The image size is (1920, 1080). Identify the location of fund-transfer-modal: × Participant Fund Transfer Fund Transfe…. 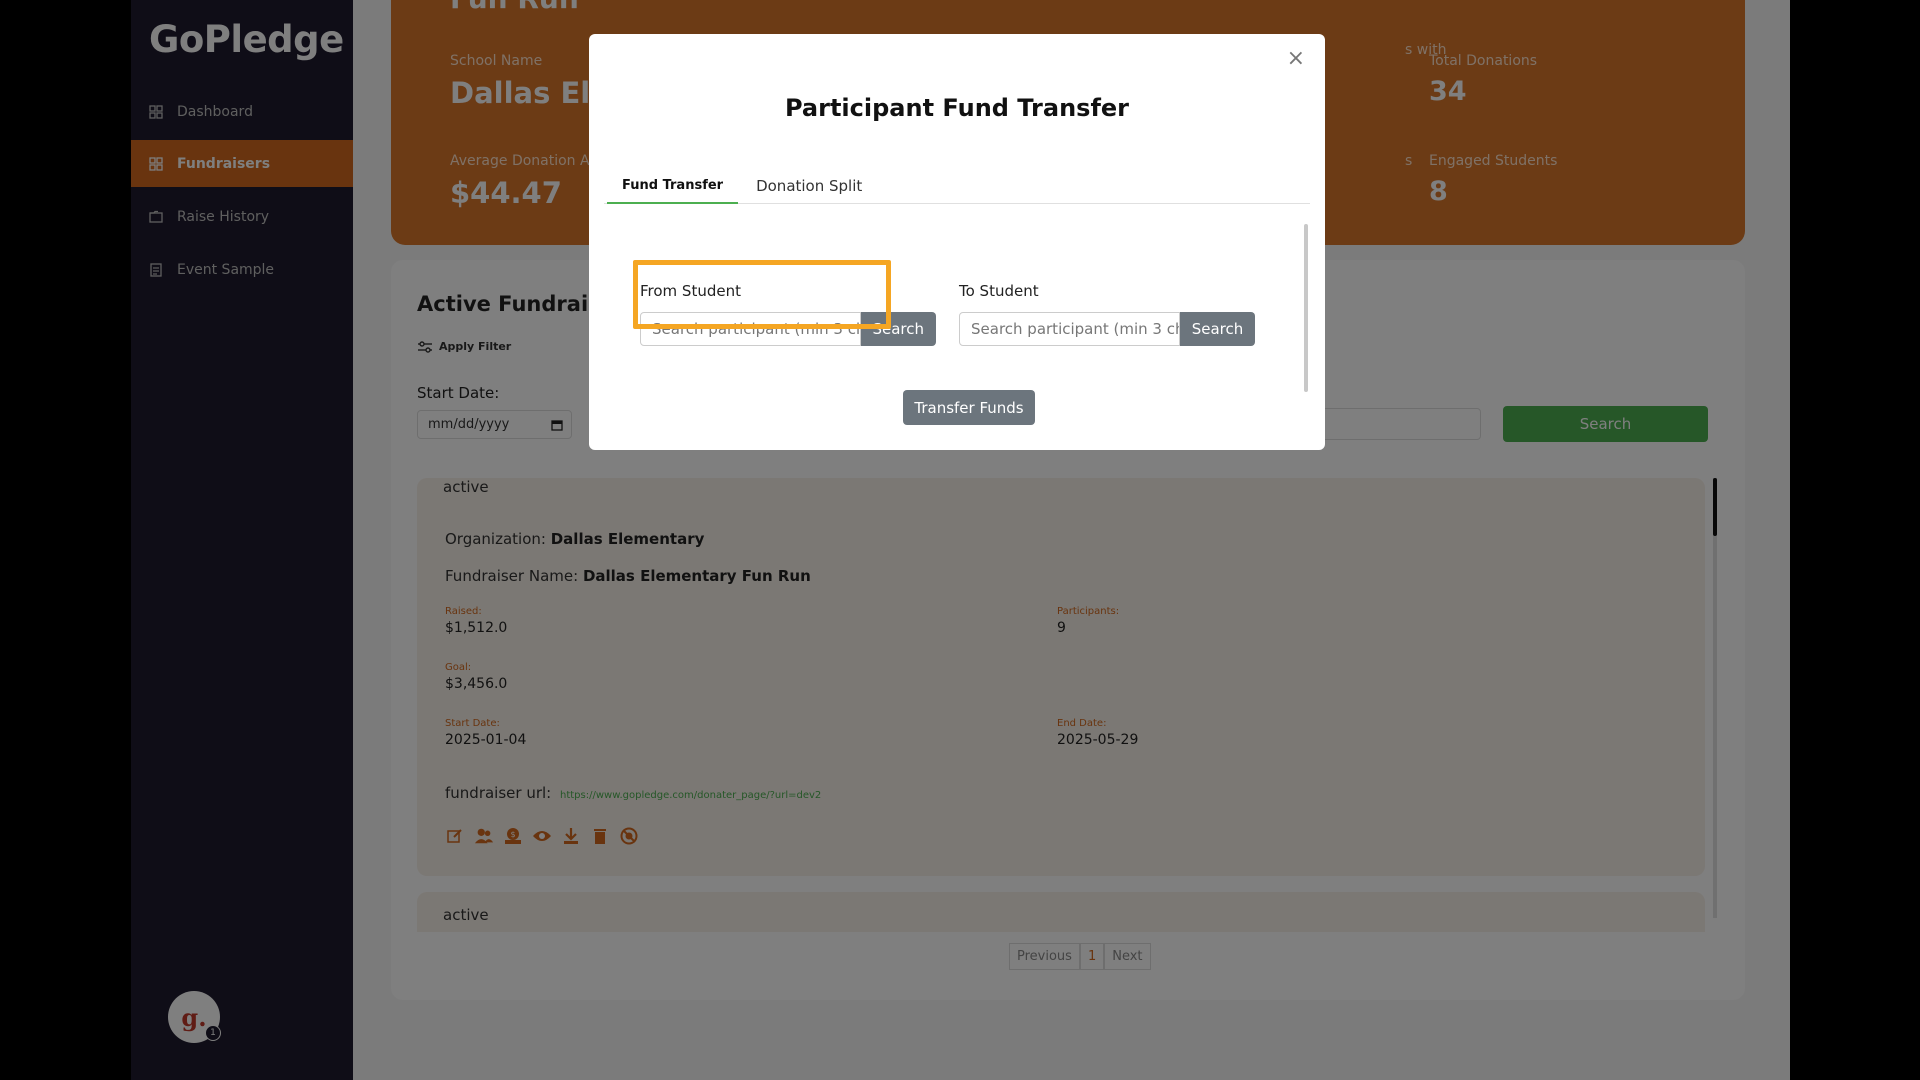
(957, 242).